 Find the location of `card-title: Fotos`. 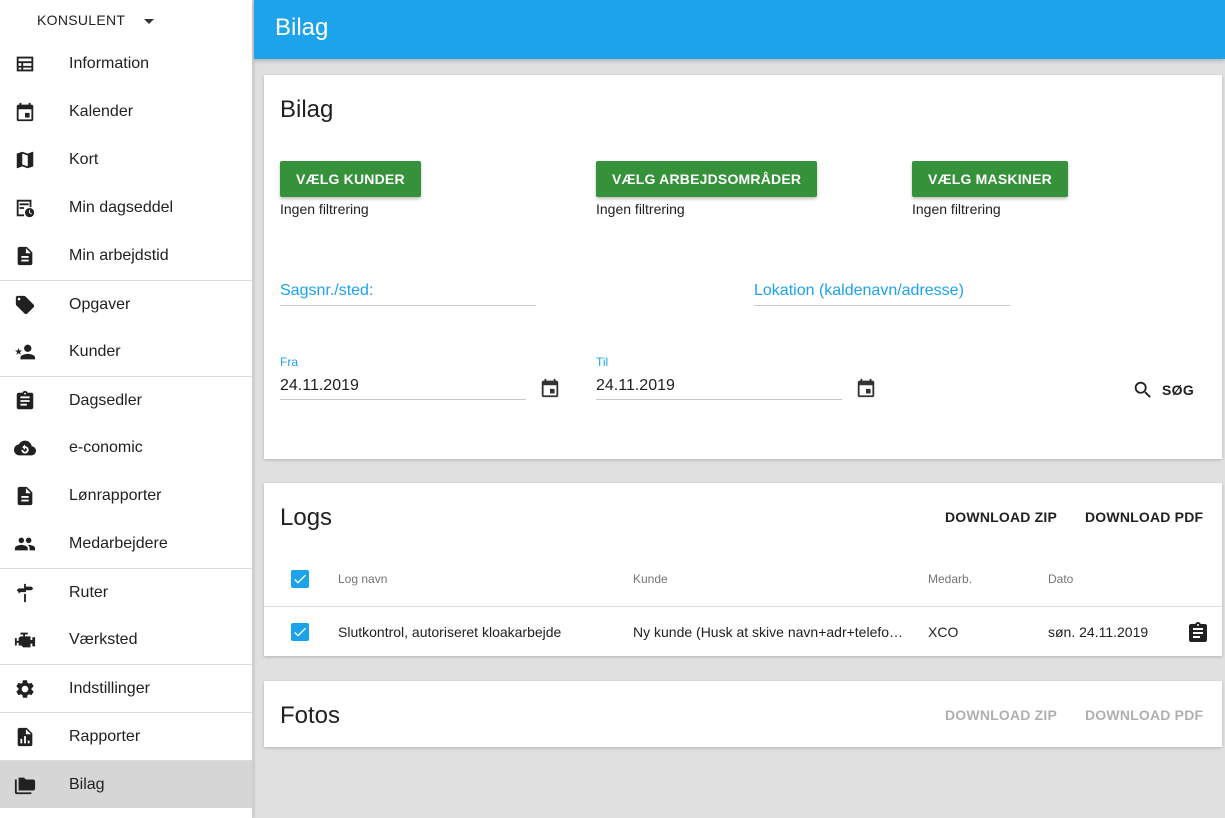

card-title: Fotos is located at coordinates (310, 715).